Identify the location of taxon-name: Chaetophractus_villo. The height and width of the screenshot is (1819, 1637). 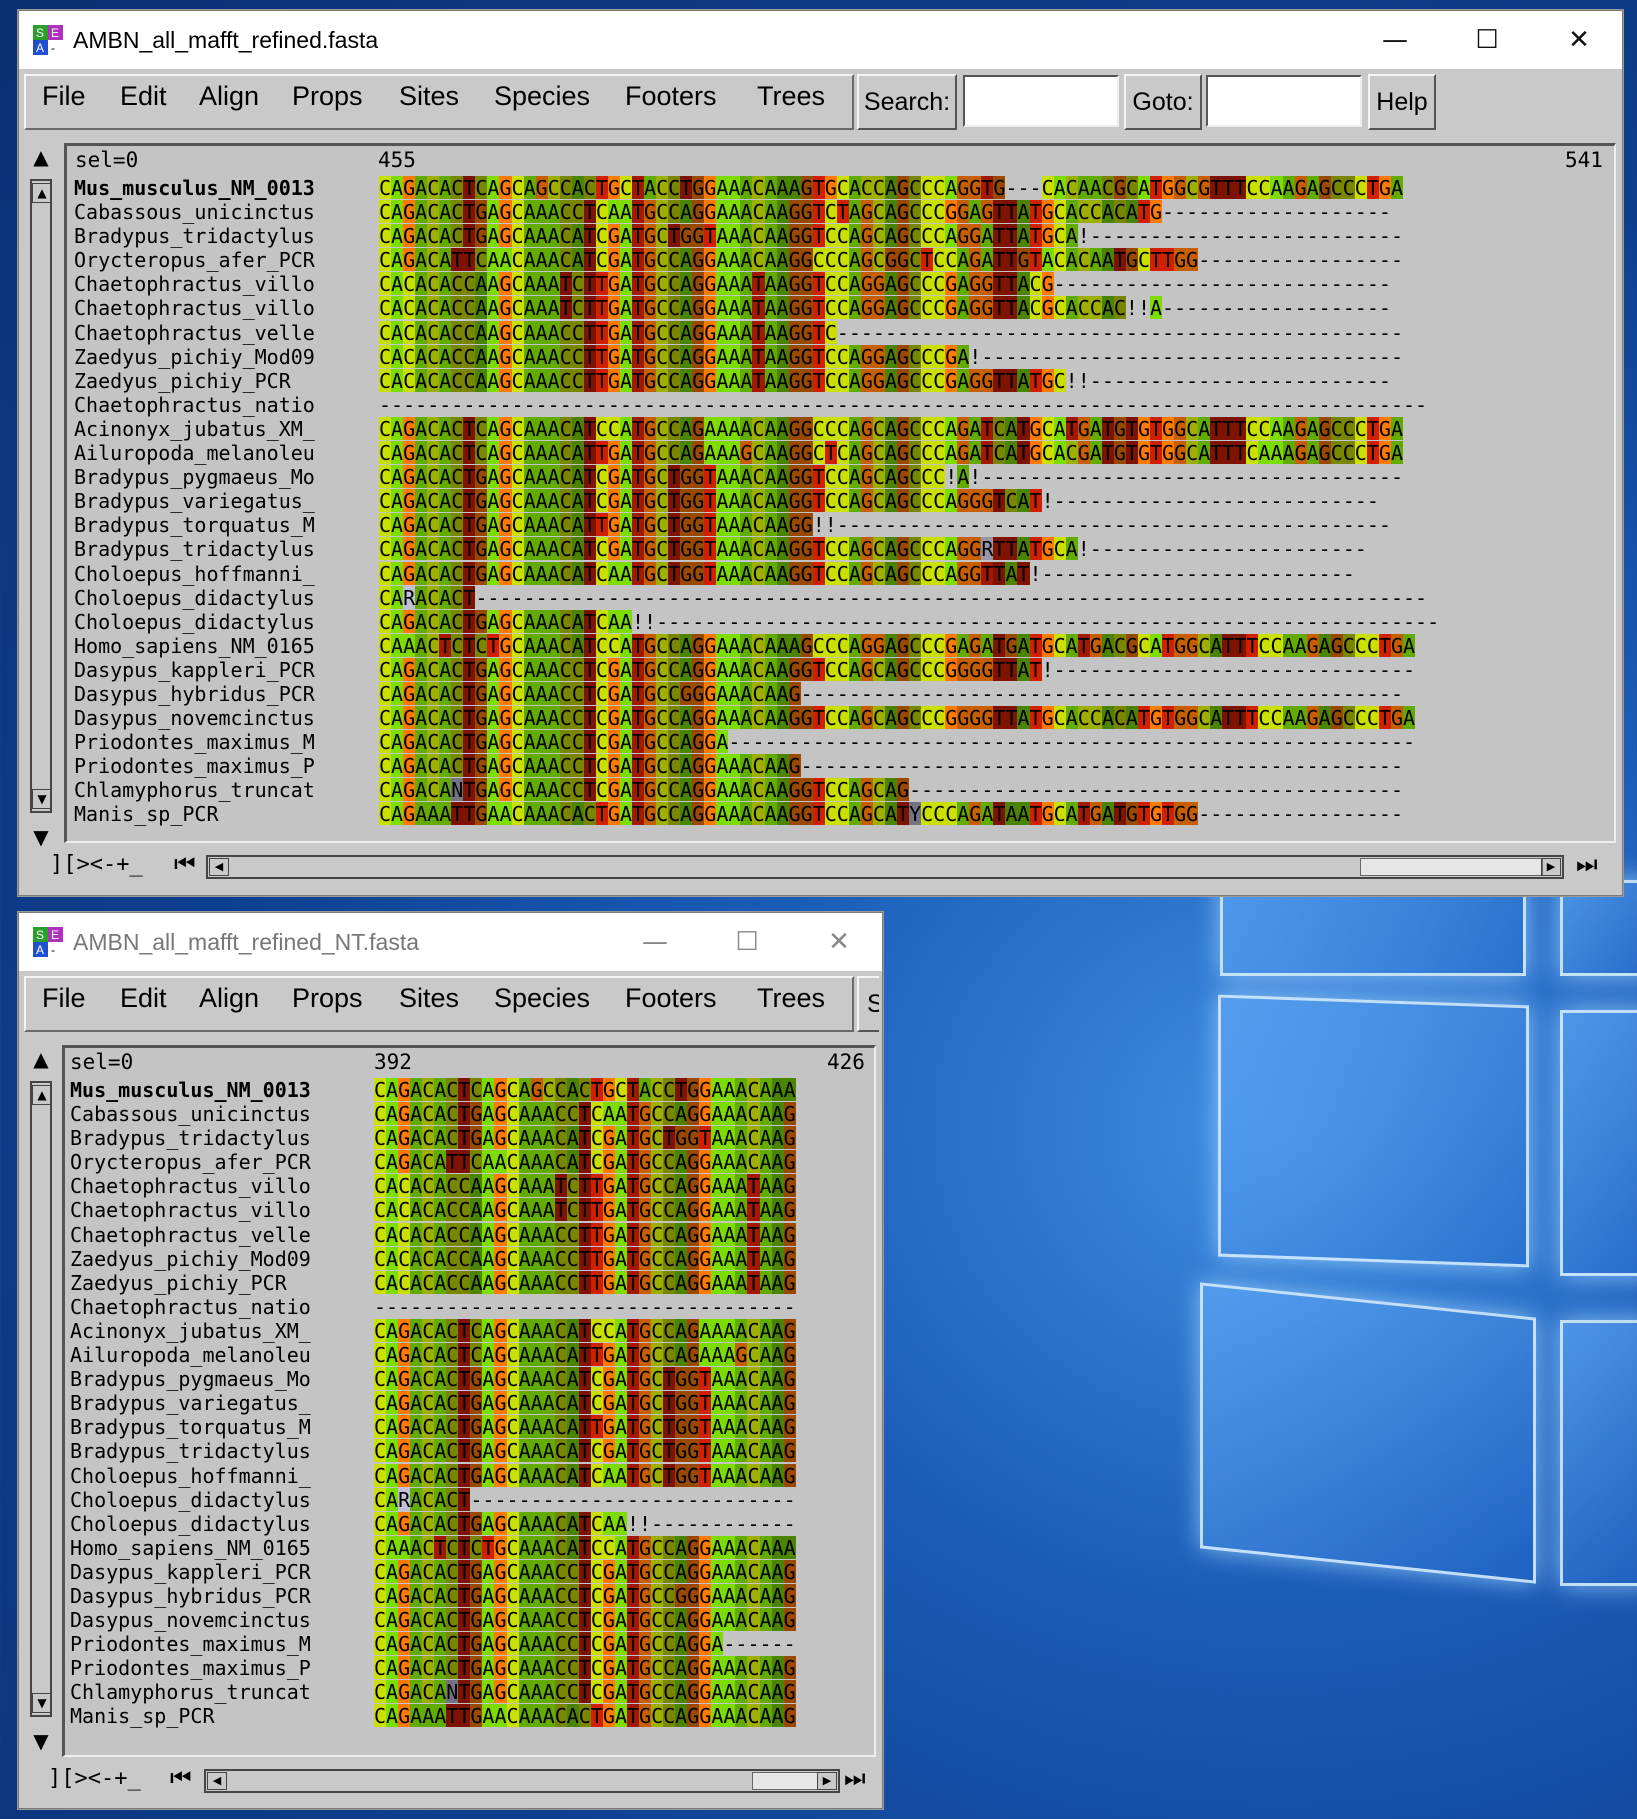
(219, 284).